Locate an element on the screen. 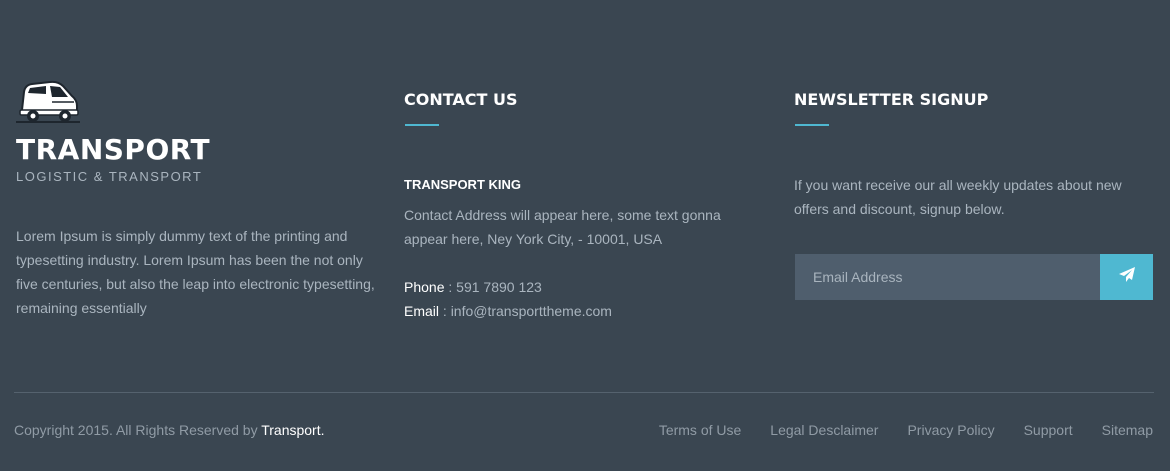  paper-plane-icon is located at coordinates (1127, 277).